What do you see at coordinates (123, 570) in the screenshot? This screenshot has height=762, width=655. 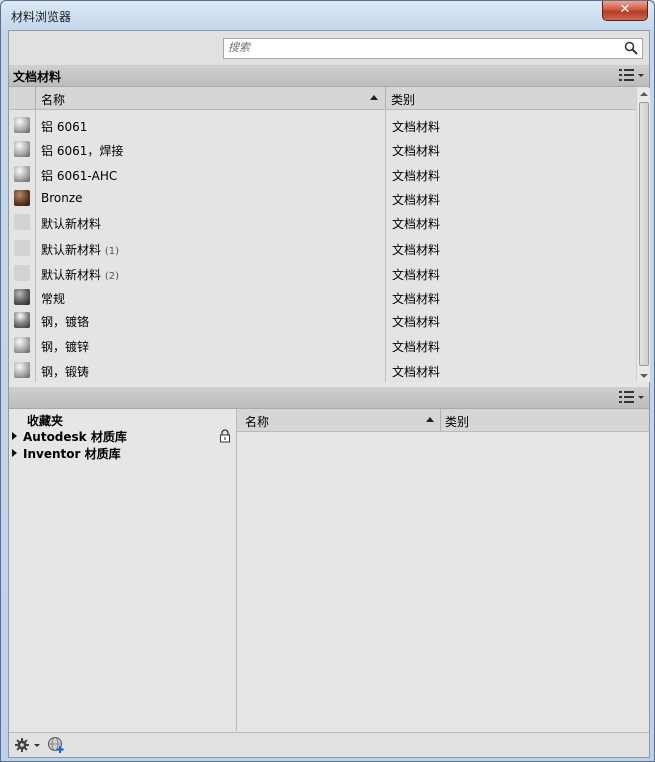 I see `library-tree: 收藏夹 Autodesk 材质库 Inventor 材质库` at bounding box center [123, 570].